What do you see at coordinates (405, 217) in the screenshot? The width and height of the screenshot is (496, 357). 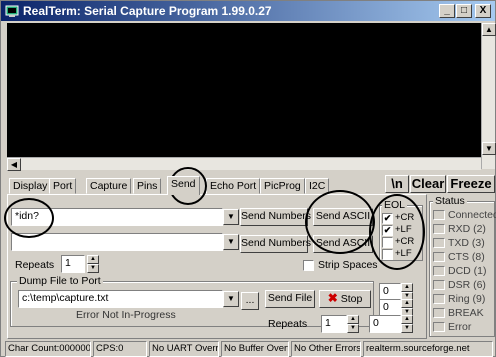 I see `eol1-cr-label: +CR` at bounding box center [405, 217].